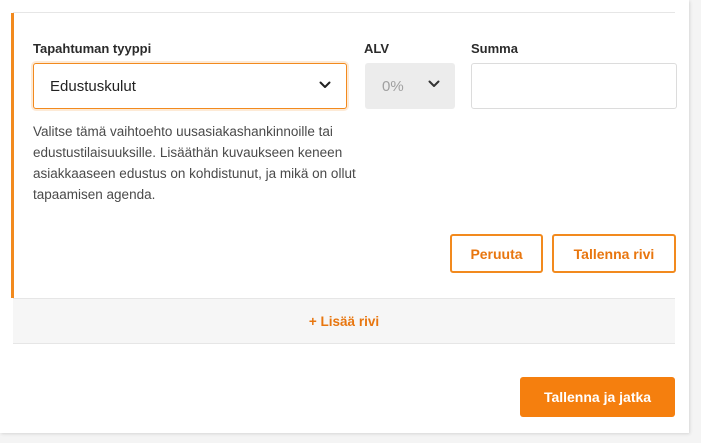  I want to click on type-select-value: Edustuskulut, so click(93, 86).